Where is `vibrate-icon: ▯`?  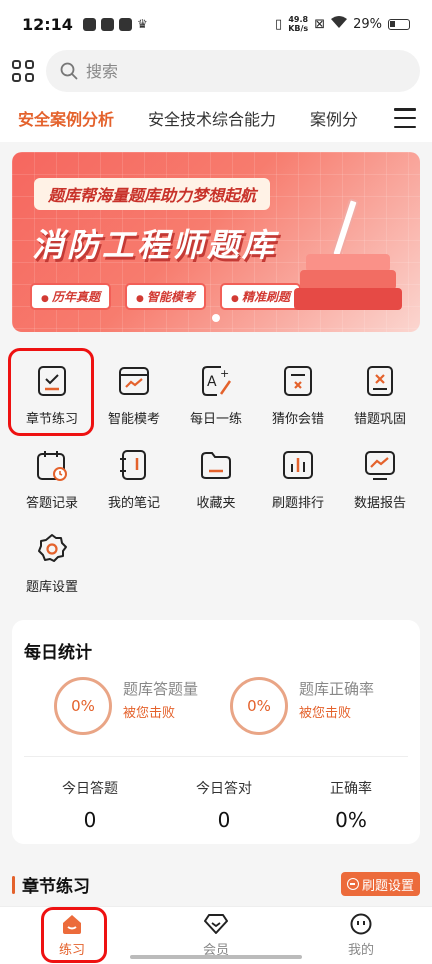 vibrate-icon: ▯ is located at coordinates (279, 24).